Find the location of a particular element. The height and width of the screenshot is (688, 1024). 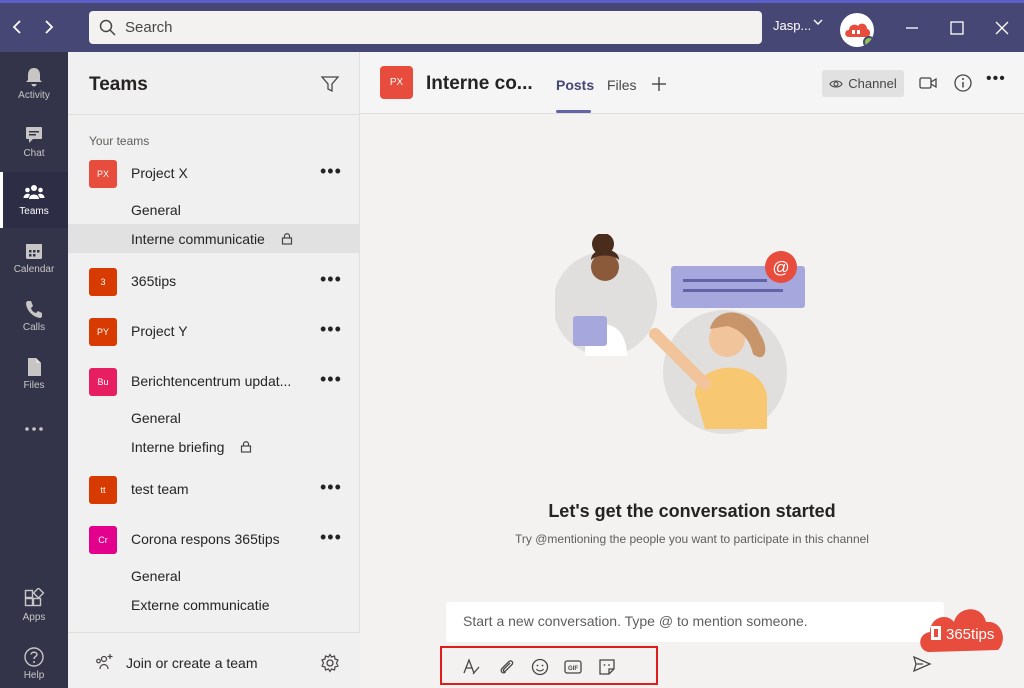

tab-posts: Posts is located at coordinates (575, 85).